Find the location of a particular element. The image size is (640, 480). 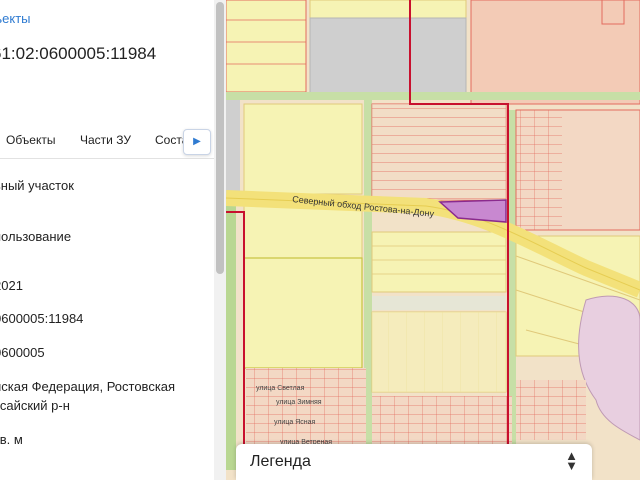

tab-bar: Объекты Части ЗУ Соста is located at coordinates (107, 141).